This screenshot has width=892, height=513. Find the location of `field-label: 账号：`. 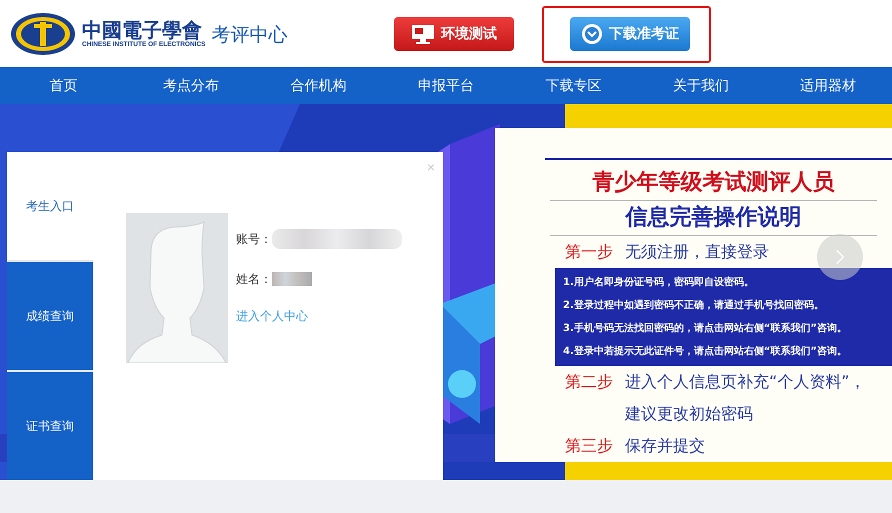

field-label: 账号： is located at coordinates (254, 239).